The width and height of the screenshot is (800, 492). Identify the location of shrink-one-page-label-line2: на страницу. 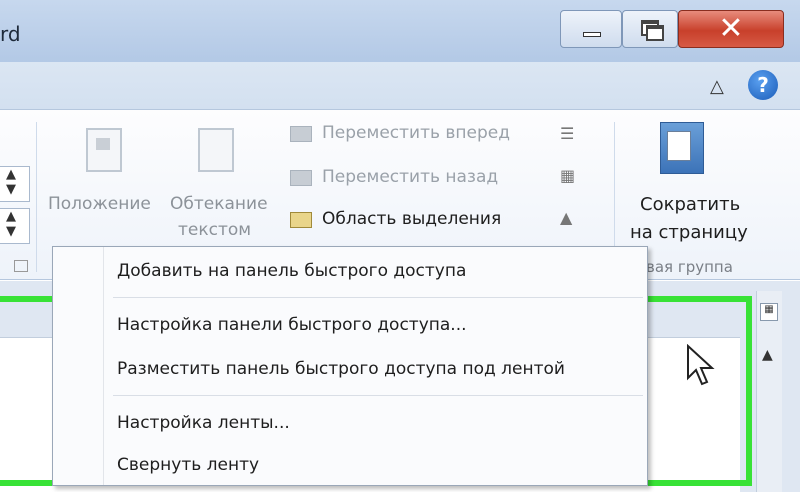
(689, 232).